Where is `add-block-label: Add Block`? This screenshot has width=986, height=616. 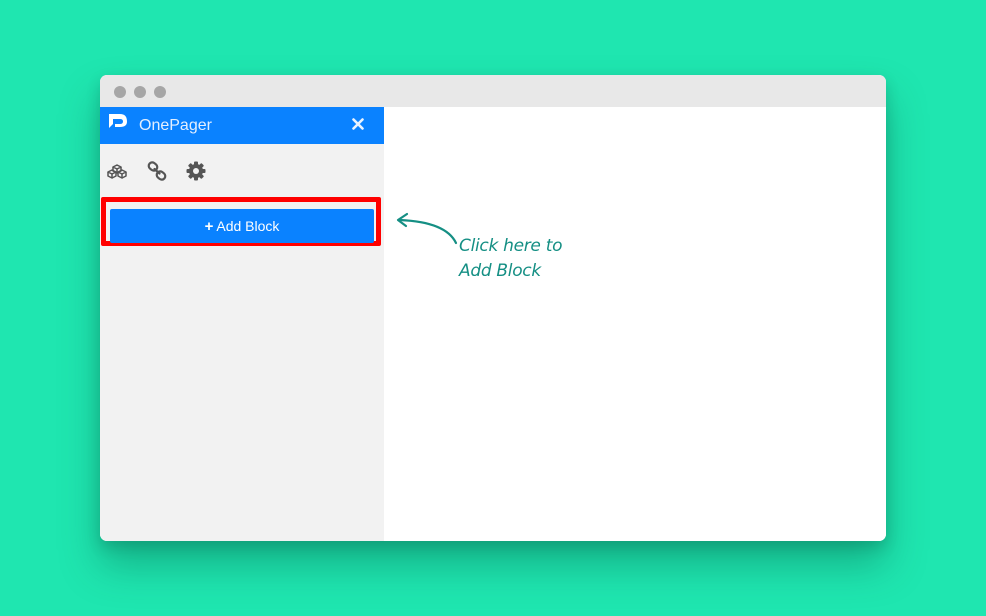 add-block-label: Add Block is located at coordinates (248, 226).